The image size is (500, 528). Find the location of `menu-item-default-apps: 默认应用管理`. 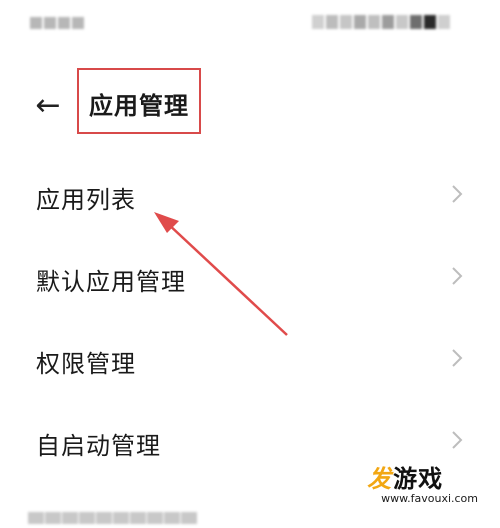

menu-item-default-apps: 默认应用管理 is located at coordinates (250, 277).